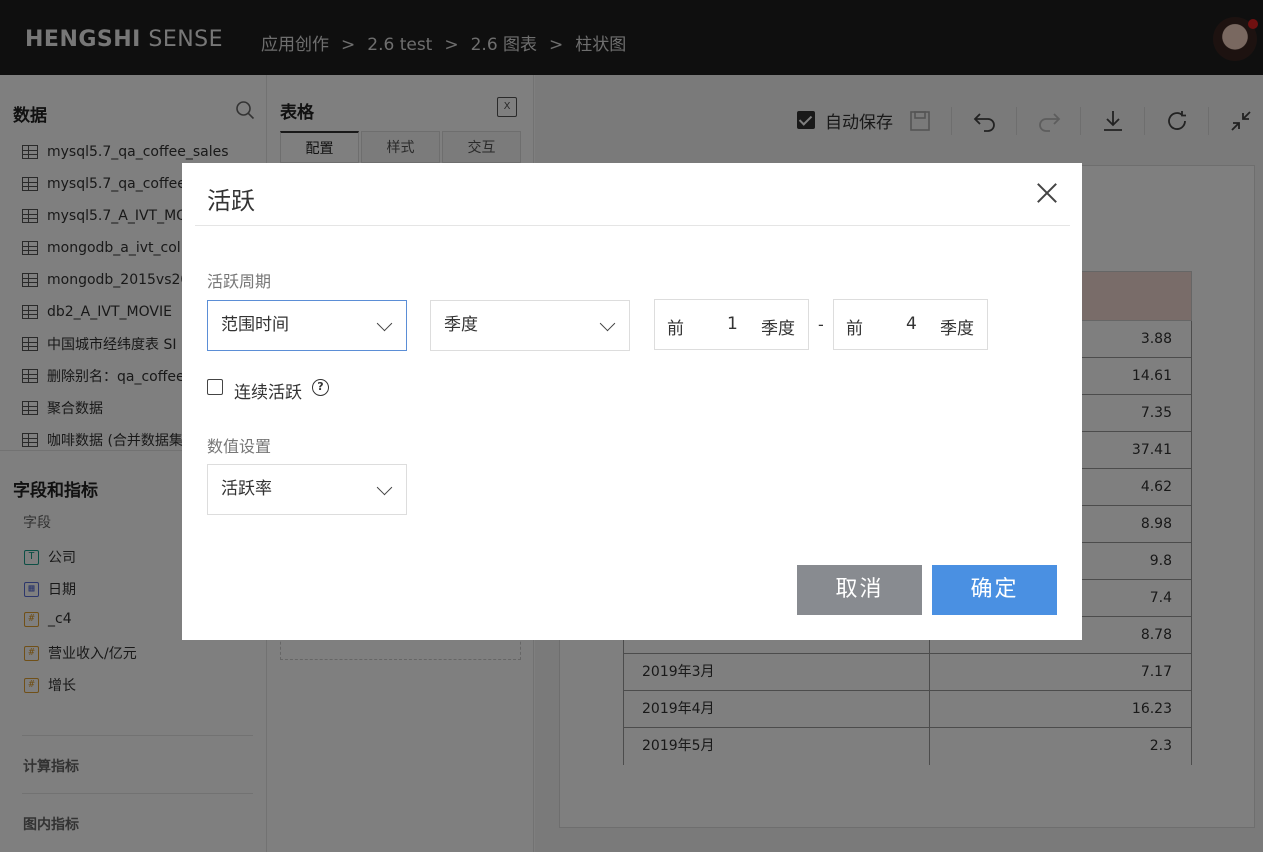 Image resolution: width=1263 pixels, height=852 pixels. I want to click on continuous-active-checkbox, so click(215, 387).